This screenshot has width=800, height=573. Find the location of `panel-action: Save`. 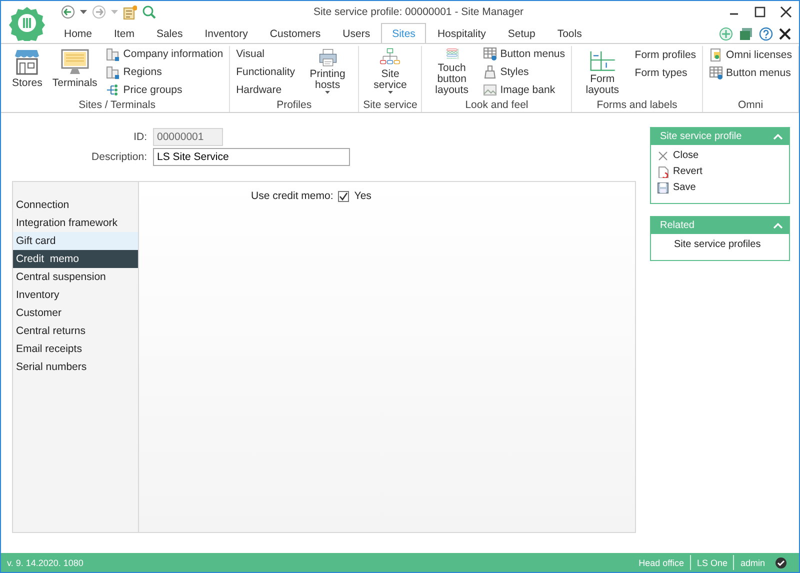

panel-action: Save is located at coordinates (723, 187).